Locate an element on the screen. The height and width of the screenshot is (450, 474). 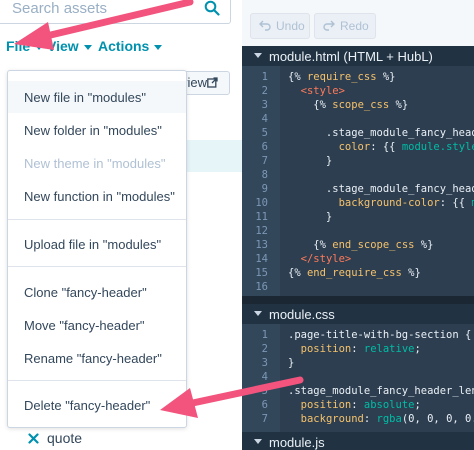
file-menu-label: File is located at coordinates (18, 46).